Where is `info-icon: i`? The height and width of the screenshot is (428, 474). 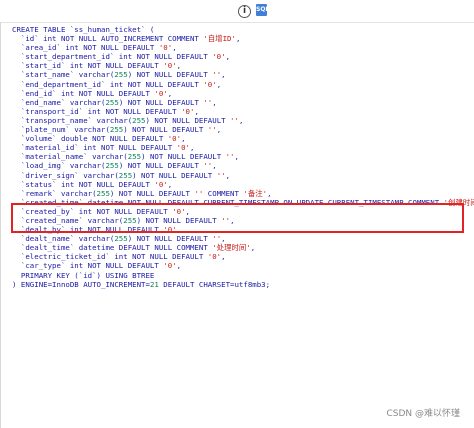 info-icon: i is located at coordinates (244, 11).